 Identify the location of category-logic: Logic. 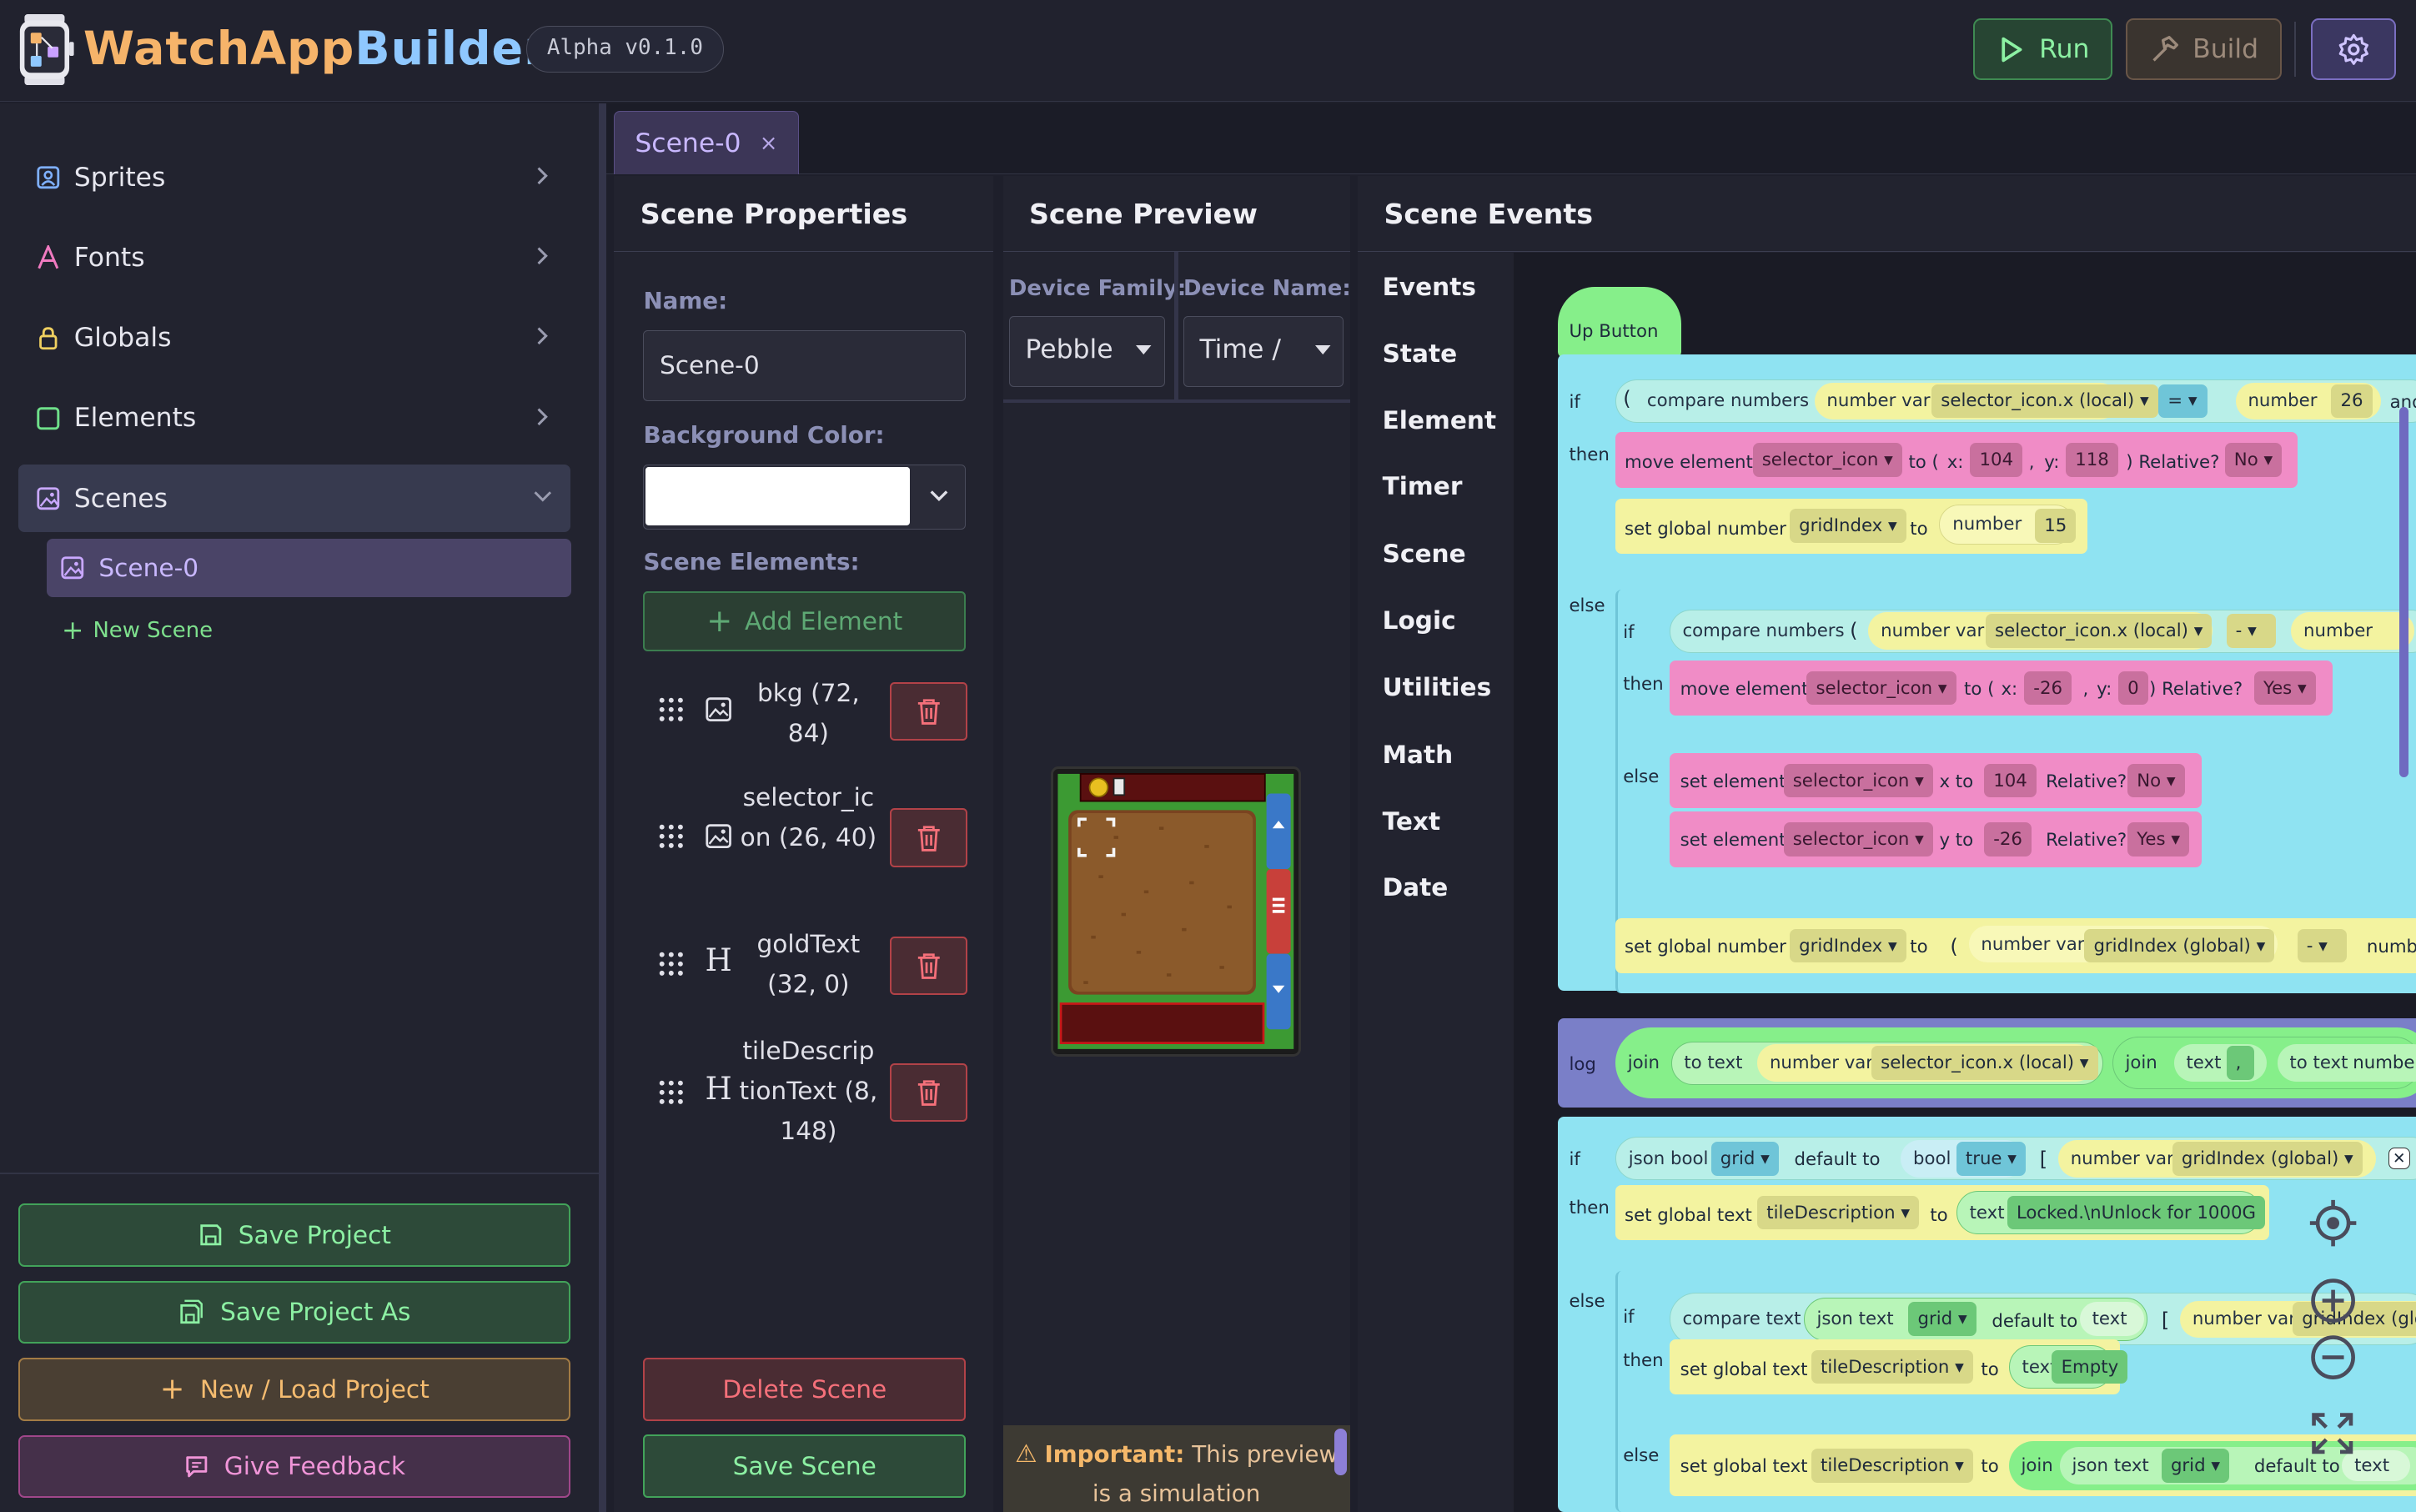
(1419, 621).